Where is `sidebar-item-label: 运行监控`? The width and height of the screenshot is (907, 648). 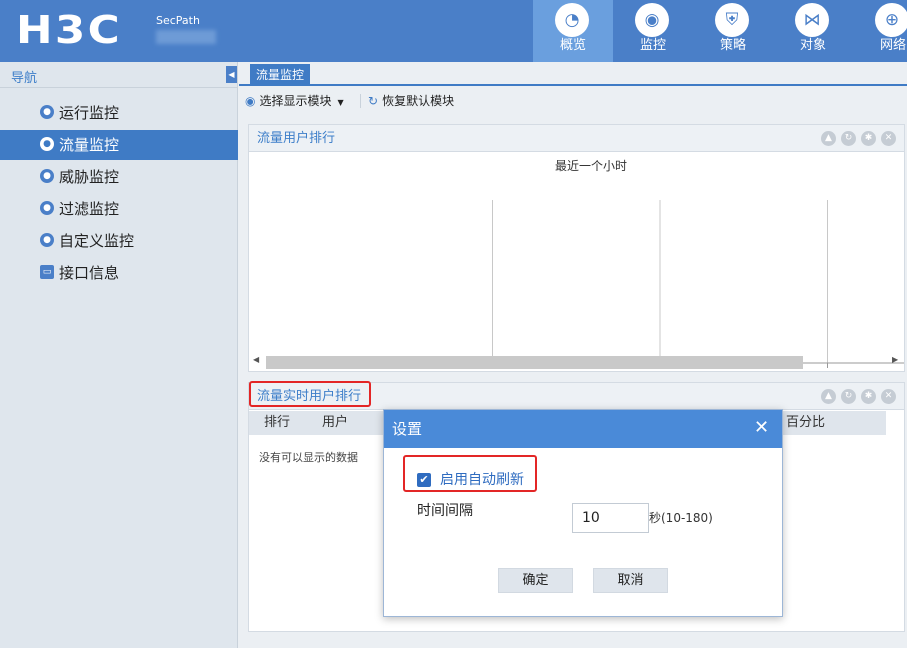 sidebar-item-label: 运行监控 is located at coordinates (89, 113).